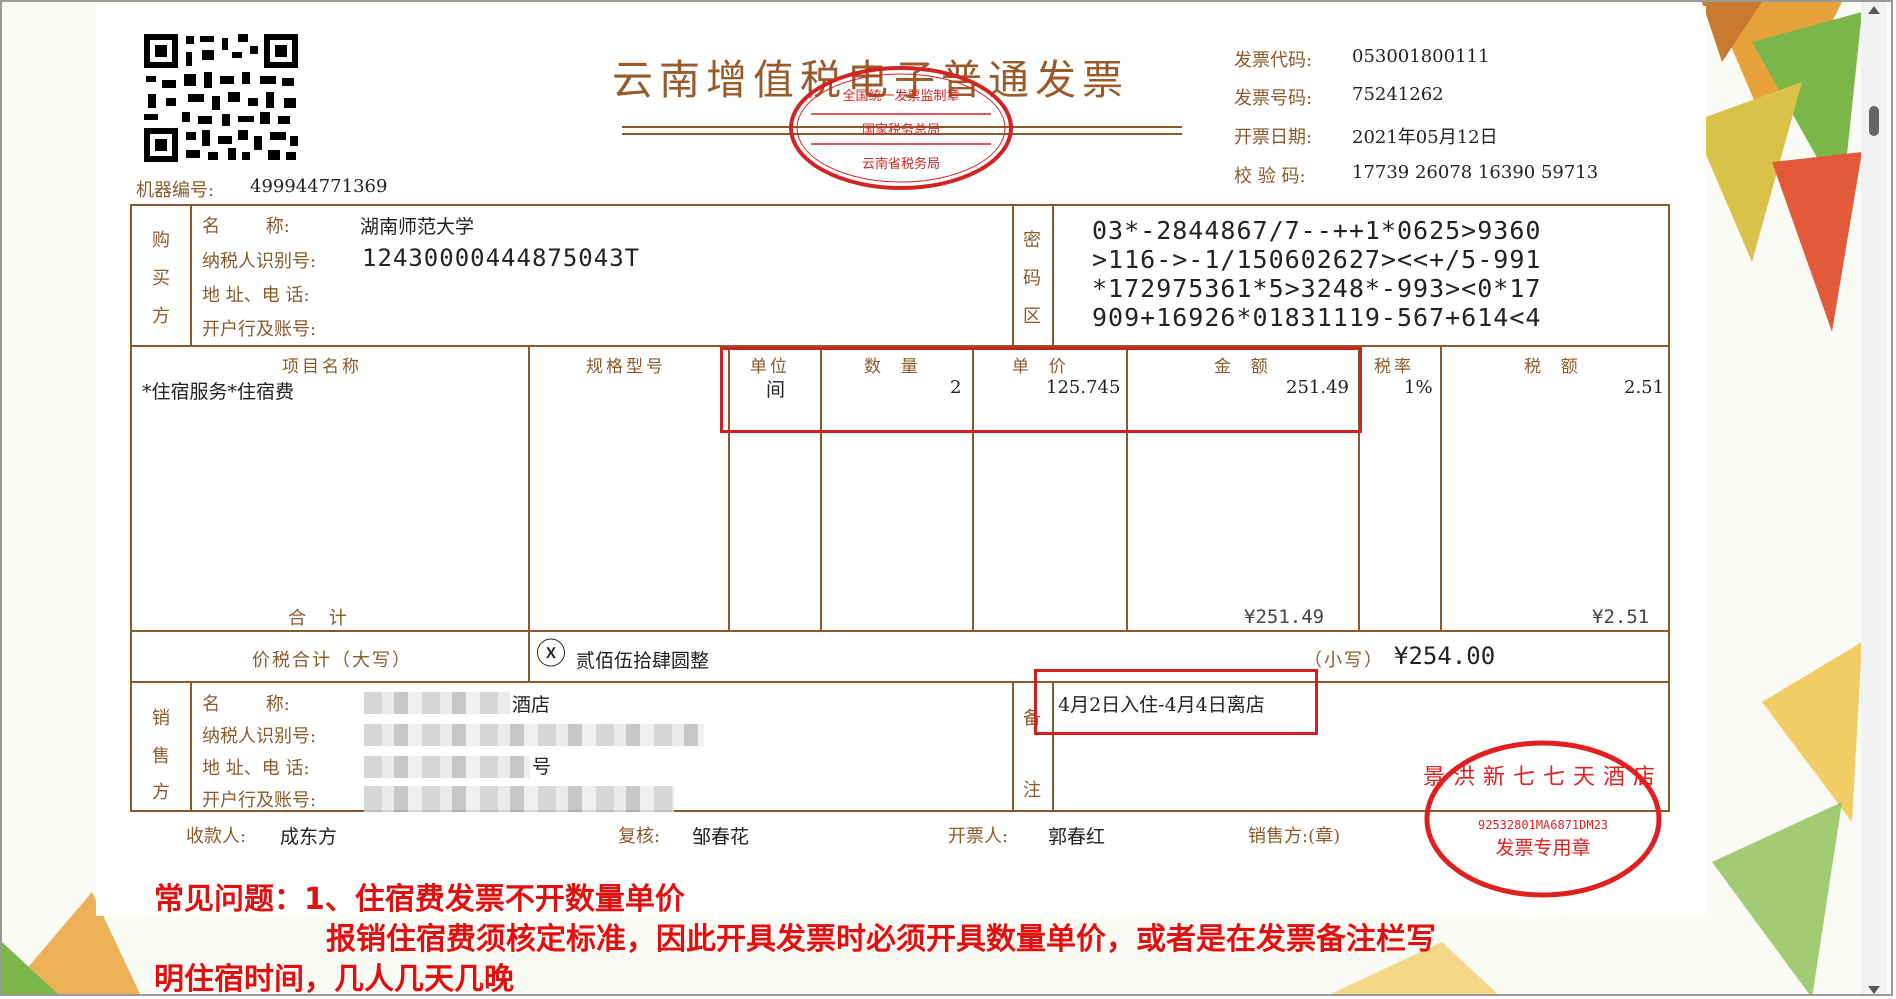 This screenshot has height=999, width=1896. I want to click on items-bottom-line, so click(900, 631).